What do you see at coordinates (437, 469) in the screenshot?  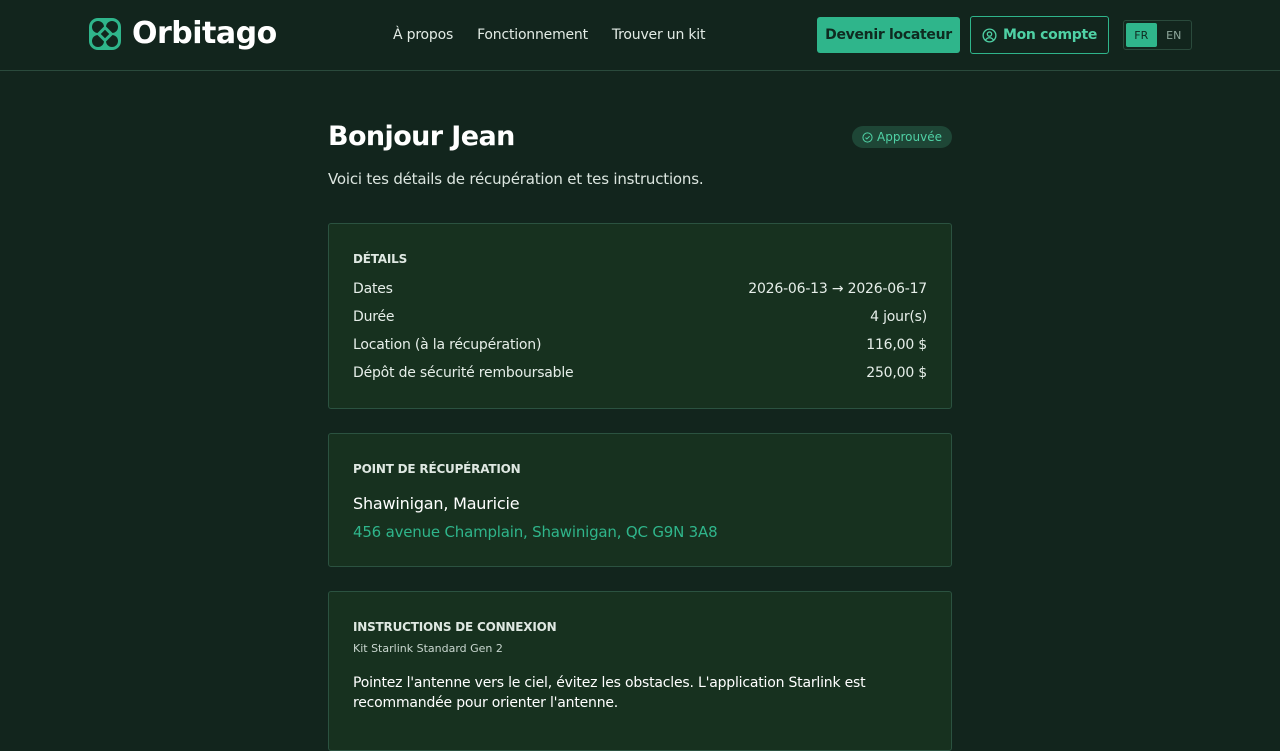 I see `pickup-title: POINT DE RÉCUPÉRATION` at bounding box center [437, 469].